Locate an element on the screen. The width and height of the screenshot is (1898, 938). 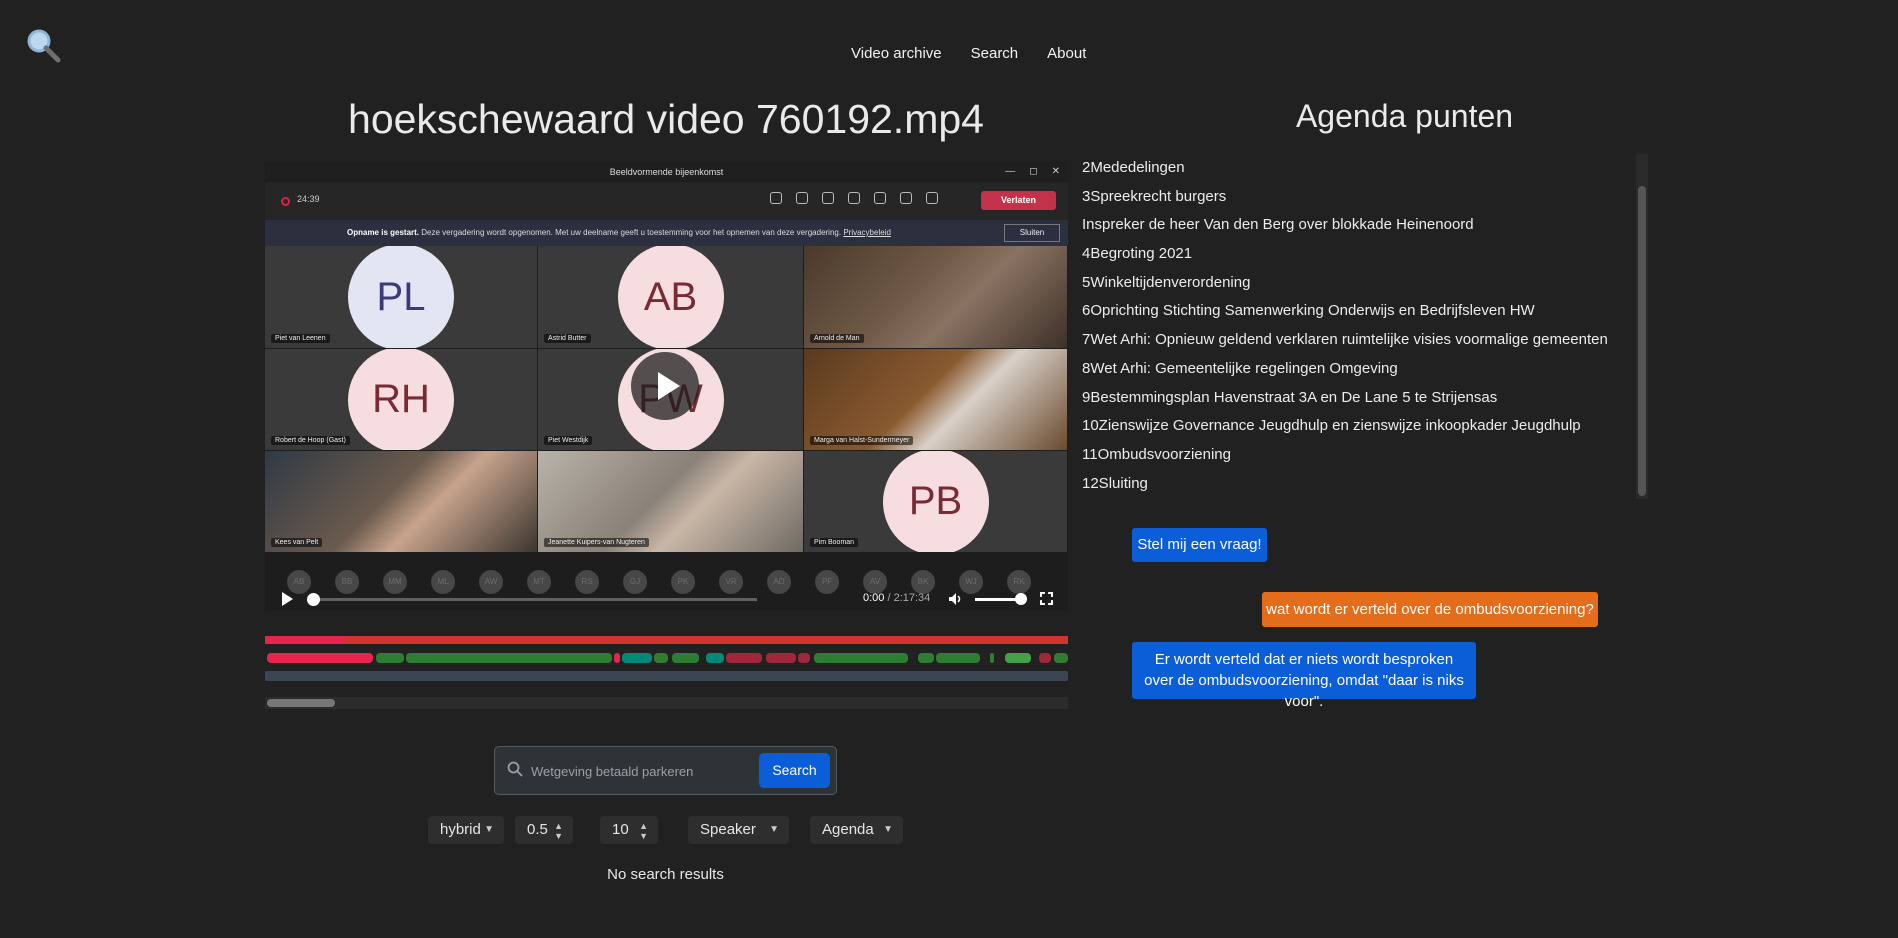
avatar: PL is located at coordinates (401, 297).